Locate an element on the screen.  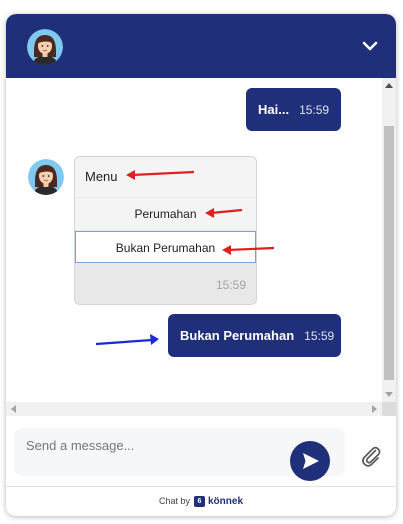
footer: Chat by 6 könnek is located at coordinates (201, 501).